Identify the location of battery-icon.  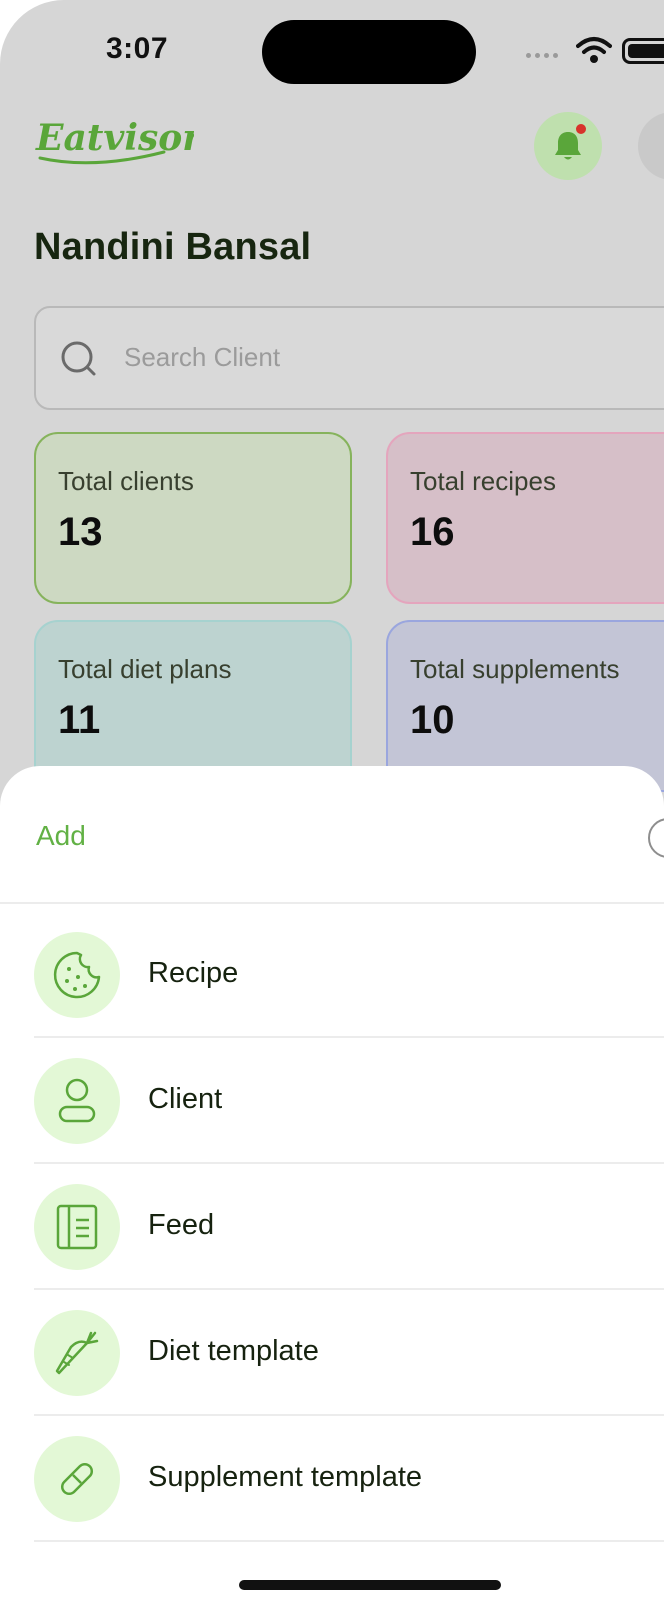
(643, 51).